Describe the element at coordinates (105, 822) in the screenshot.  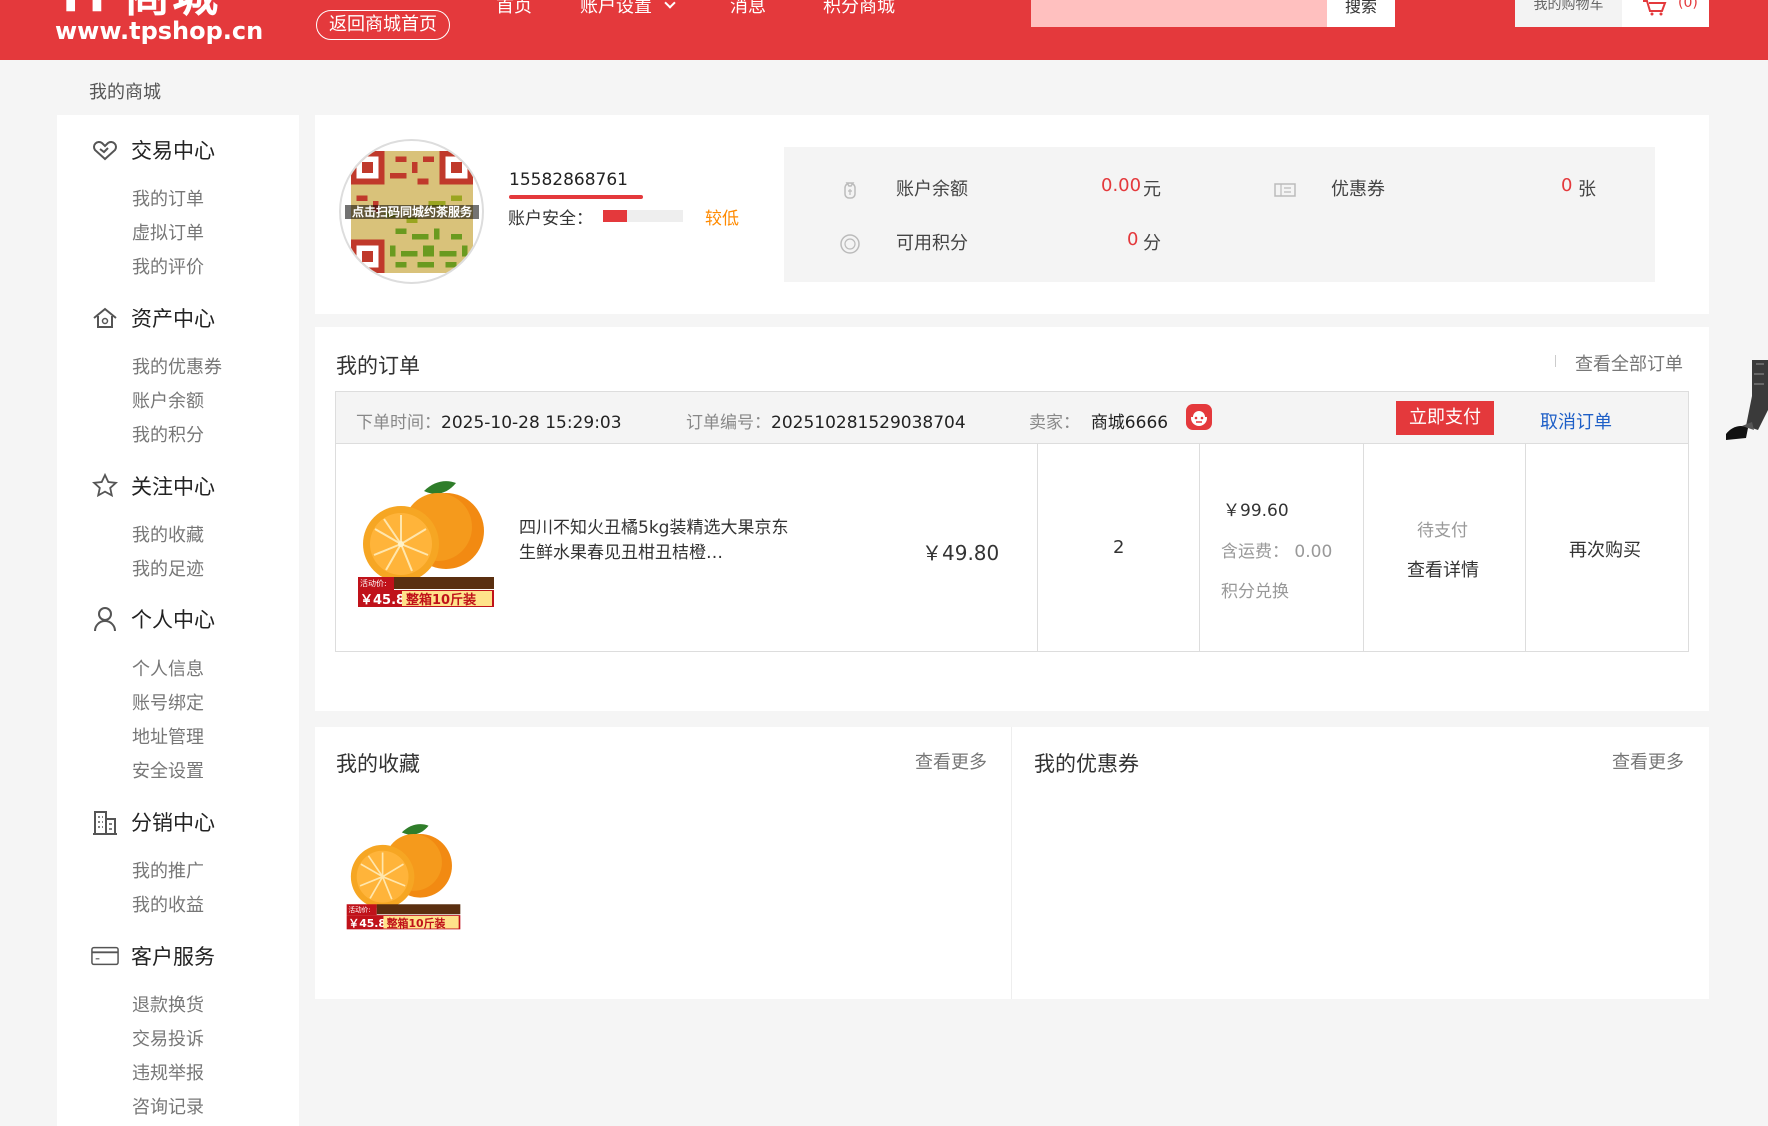
I see `building-icon` at that location.